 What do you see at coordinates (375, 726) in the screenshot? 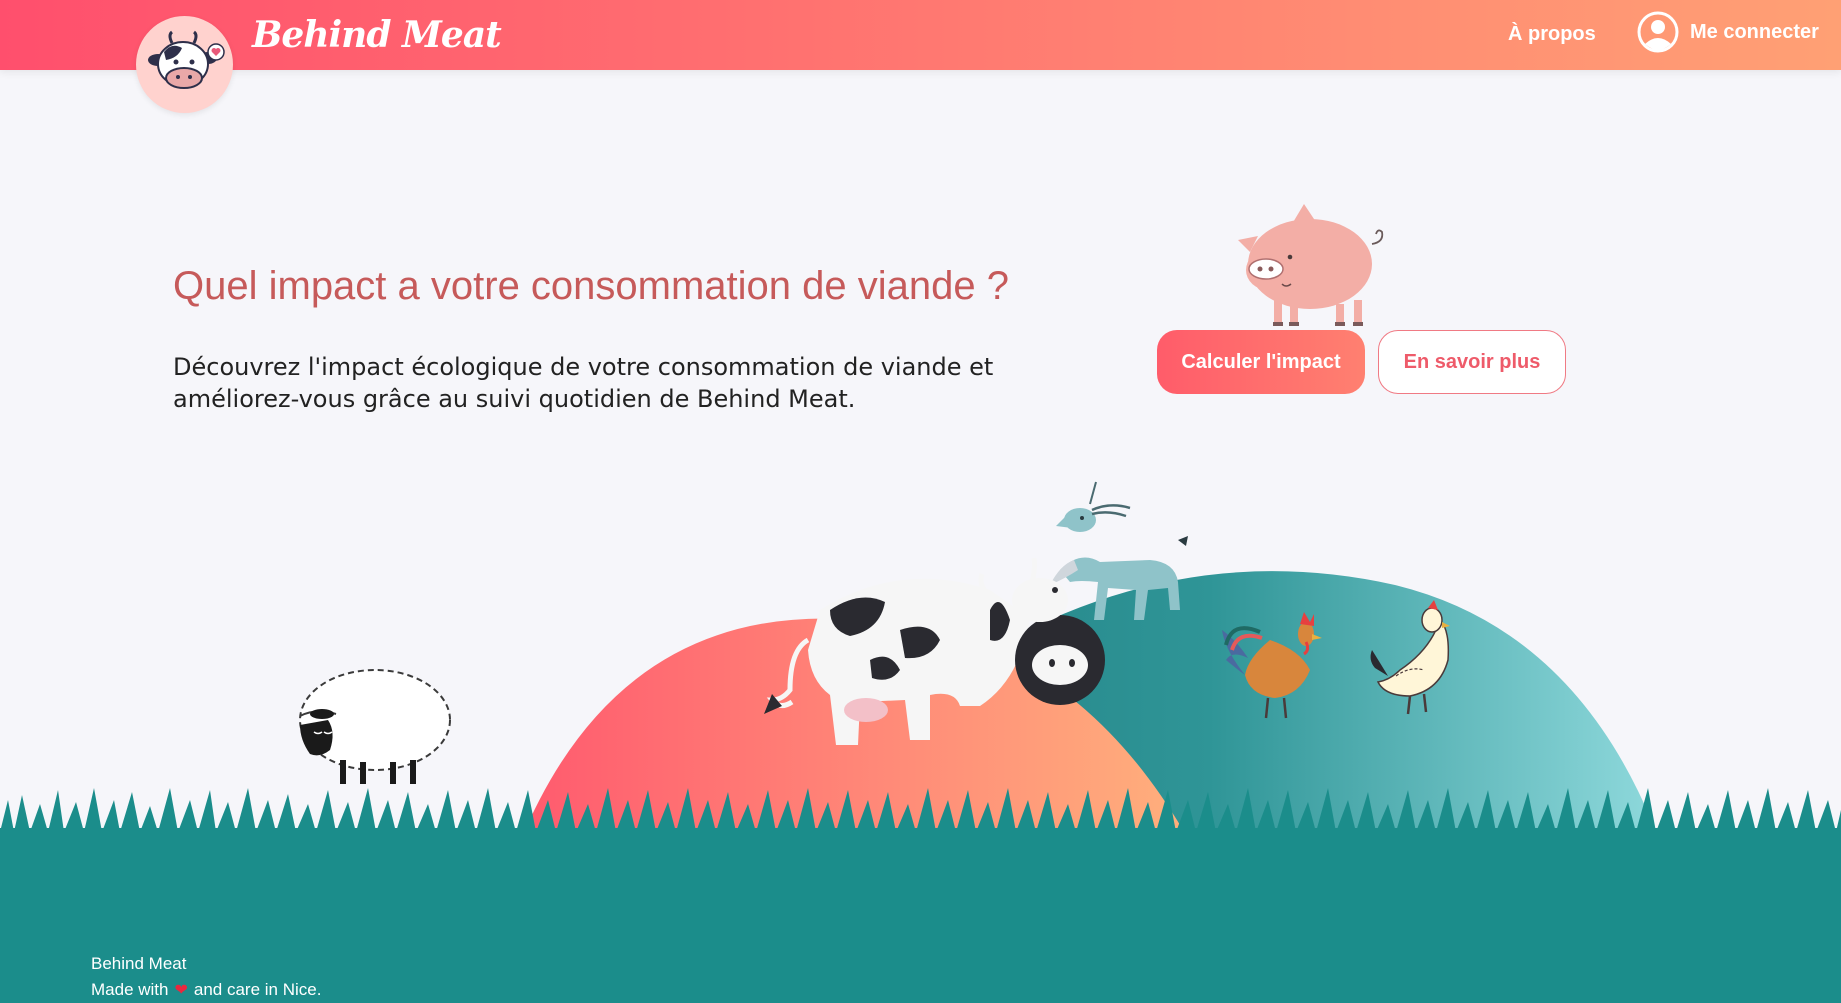
I see `sheep-icon` at bounding box center [375, 726].